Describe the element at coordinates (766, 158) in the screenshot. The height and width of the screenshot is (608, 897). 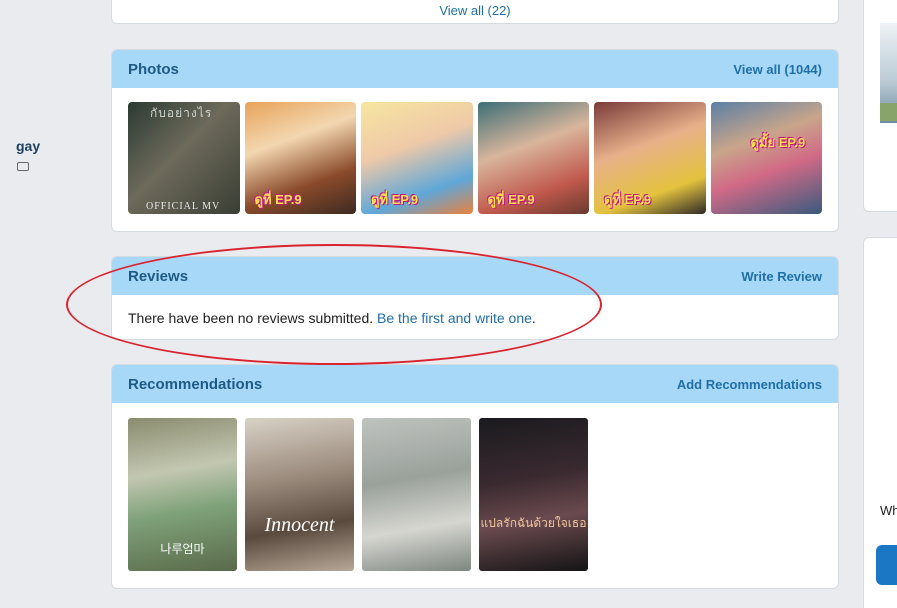
I see `photo-thumbnail: ดูมั้ย EP.9` at that location.